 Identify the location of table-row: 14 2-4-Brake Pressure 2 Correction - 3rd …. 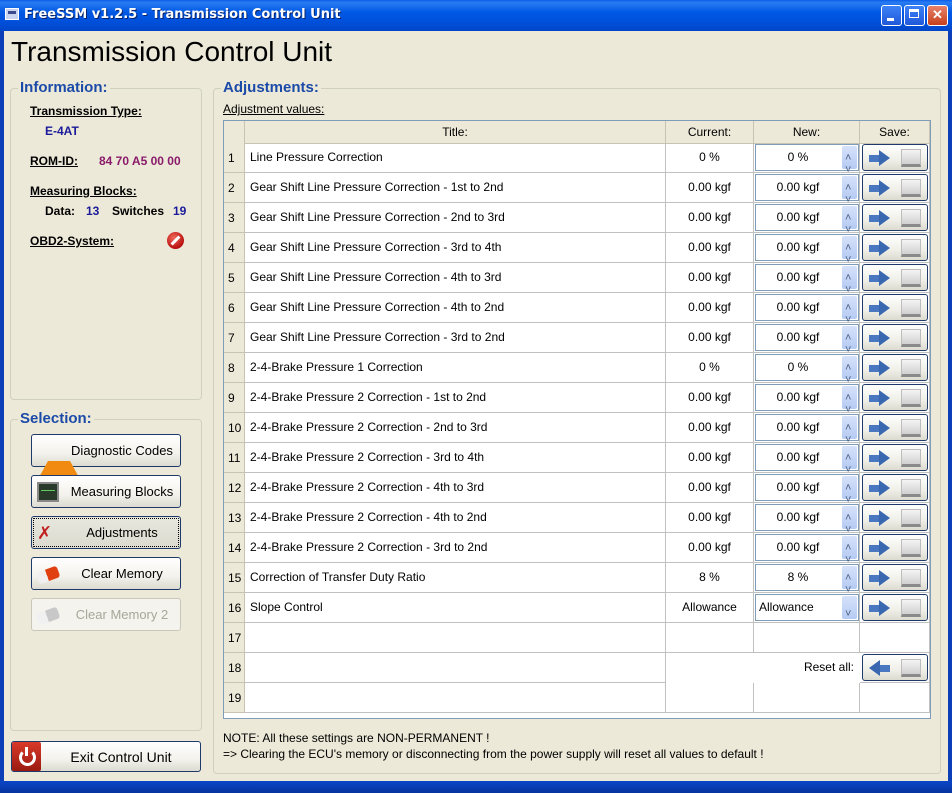
(577, 554).